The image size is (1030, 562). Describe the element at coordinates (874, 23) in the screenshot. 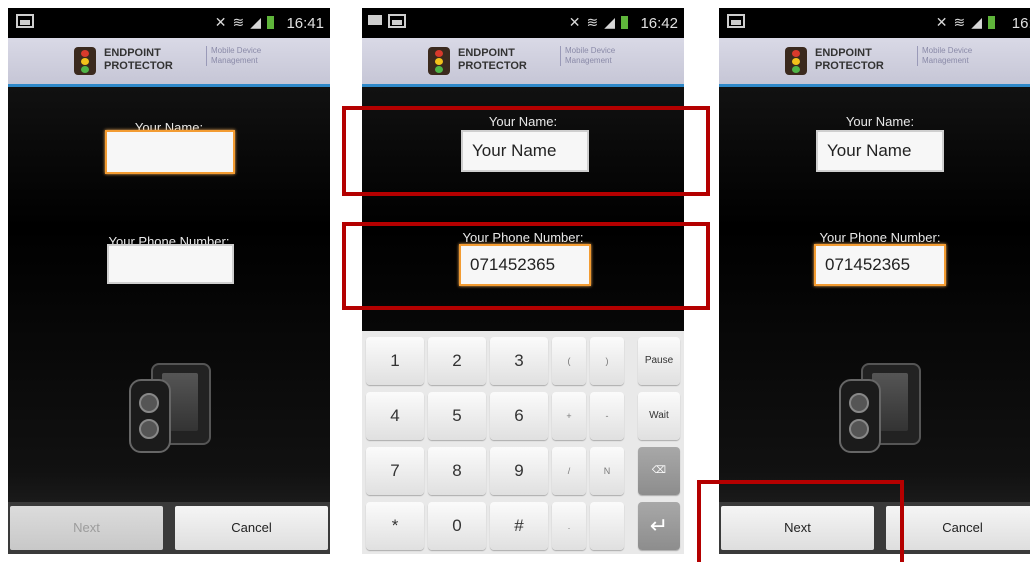

I see `status-bar: ✕≋◢ 16:4` at that location.